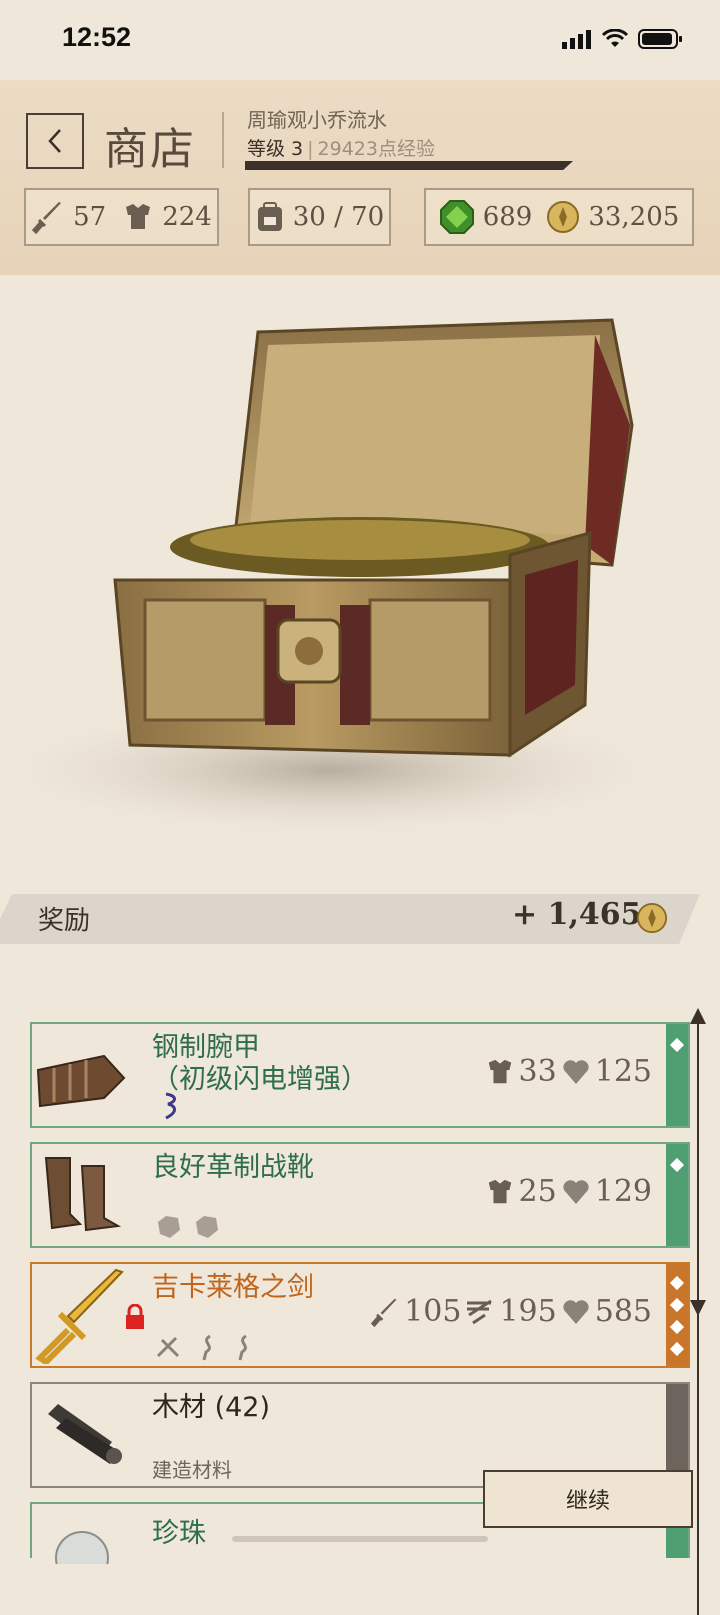 The image size is (720, 1615). Describe the element at coordinates (192, 1470) in the screenshot. I see `item-subtitle: 建造材料` at that location.